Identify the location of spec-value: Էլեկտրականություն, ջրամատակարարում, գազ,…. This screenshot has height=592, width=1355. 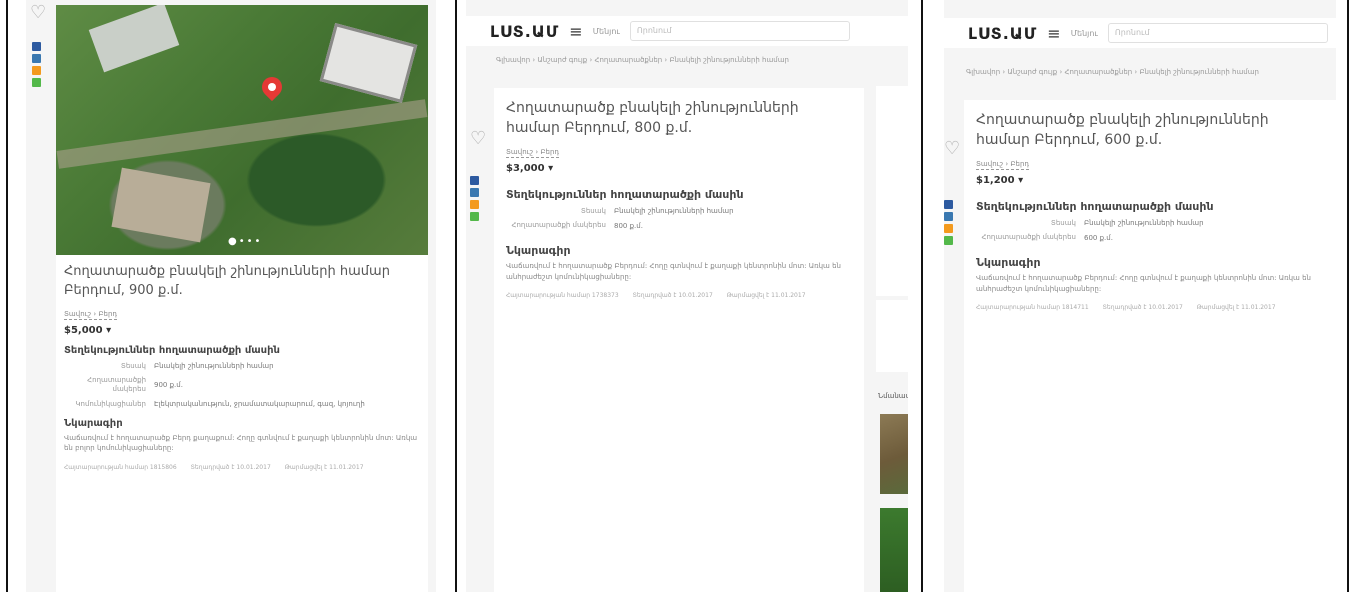
(259, 404).